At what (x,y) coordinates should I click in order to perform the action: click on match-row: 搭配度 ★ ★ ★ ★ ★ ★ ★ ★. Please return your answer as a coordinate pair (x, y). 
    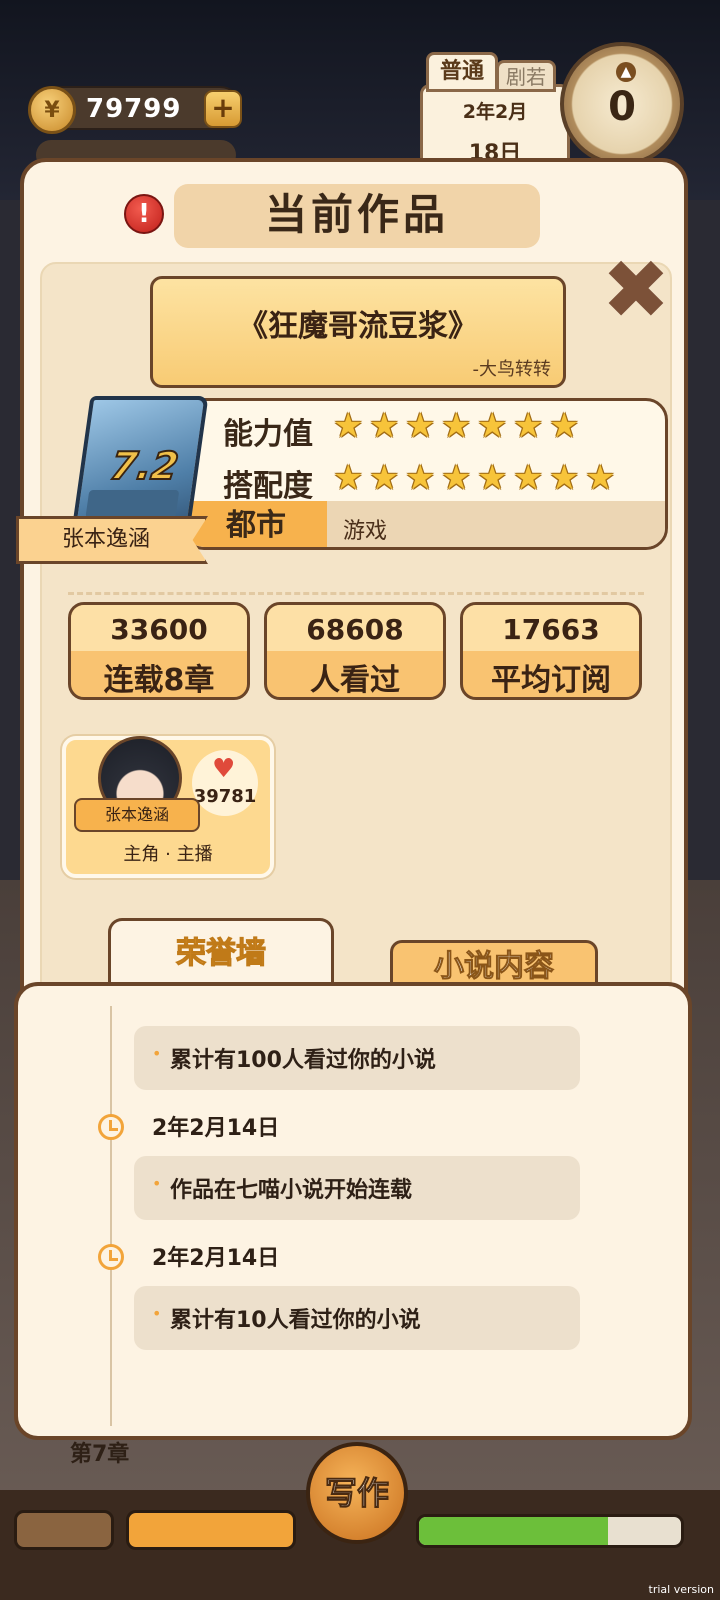
    Looking at the image, I should click on (425, 481).